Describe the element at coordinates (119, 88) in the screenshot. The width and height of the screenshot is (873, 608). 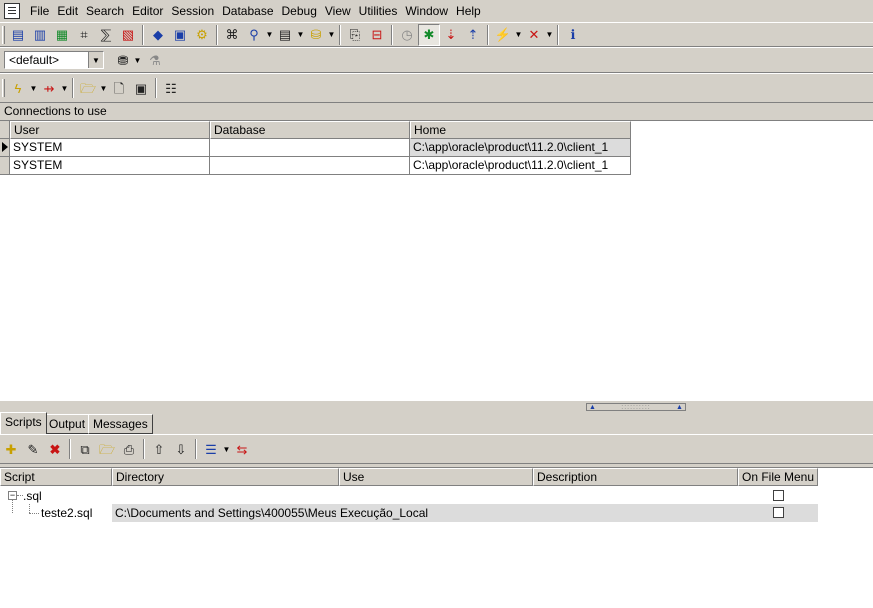
I see `new-file-icon: 🗋` at that location.